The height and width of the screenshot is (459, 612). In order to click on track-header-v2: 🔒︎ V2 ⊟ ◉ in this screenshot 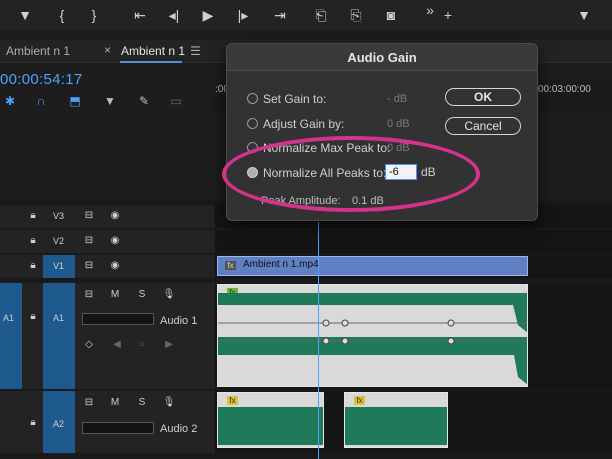, I will do `click(107, 241)`.